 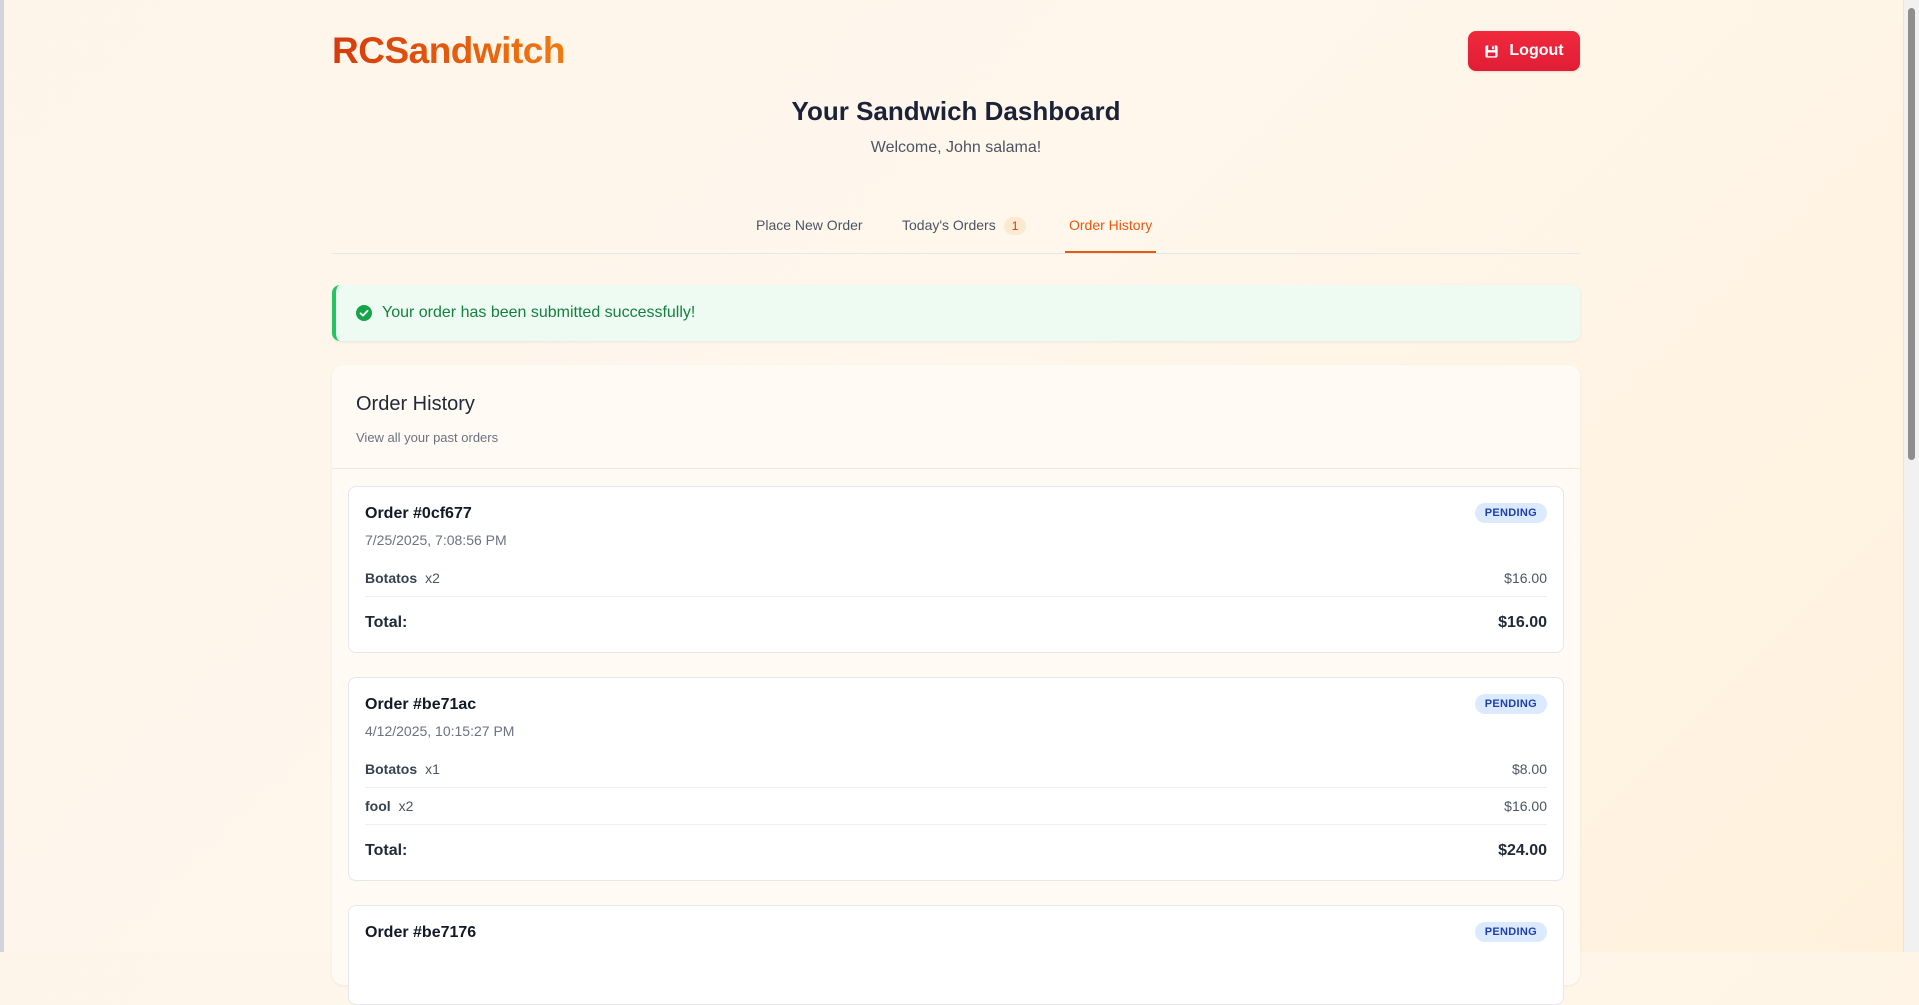 I want to click on order-card: Order #be7176 PENDING, so click(x=956, y=955).